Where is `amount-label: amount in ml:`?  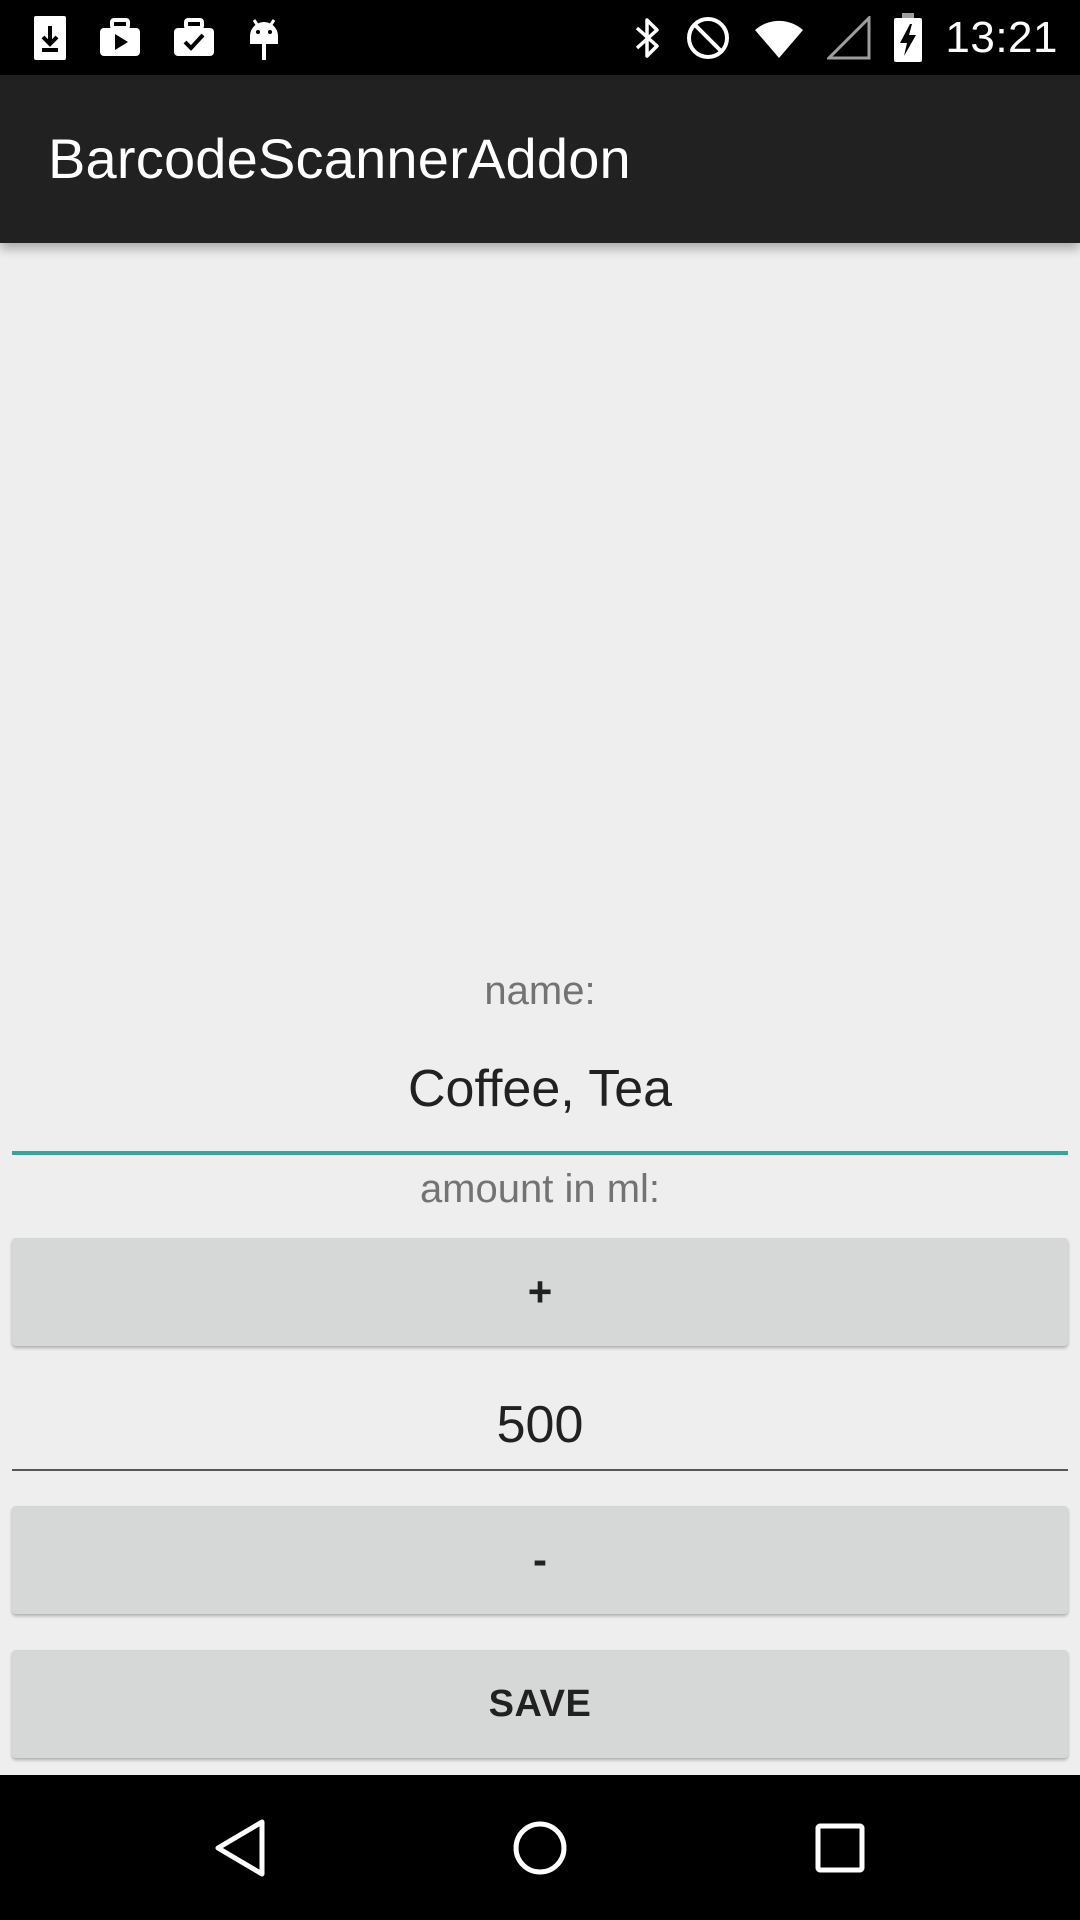 amount-label: amount in ml: is located at coordinates (540, 1189).